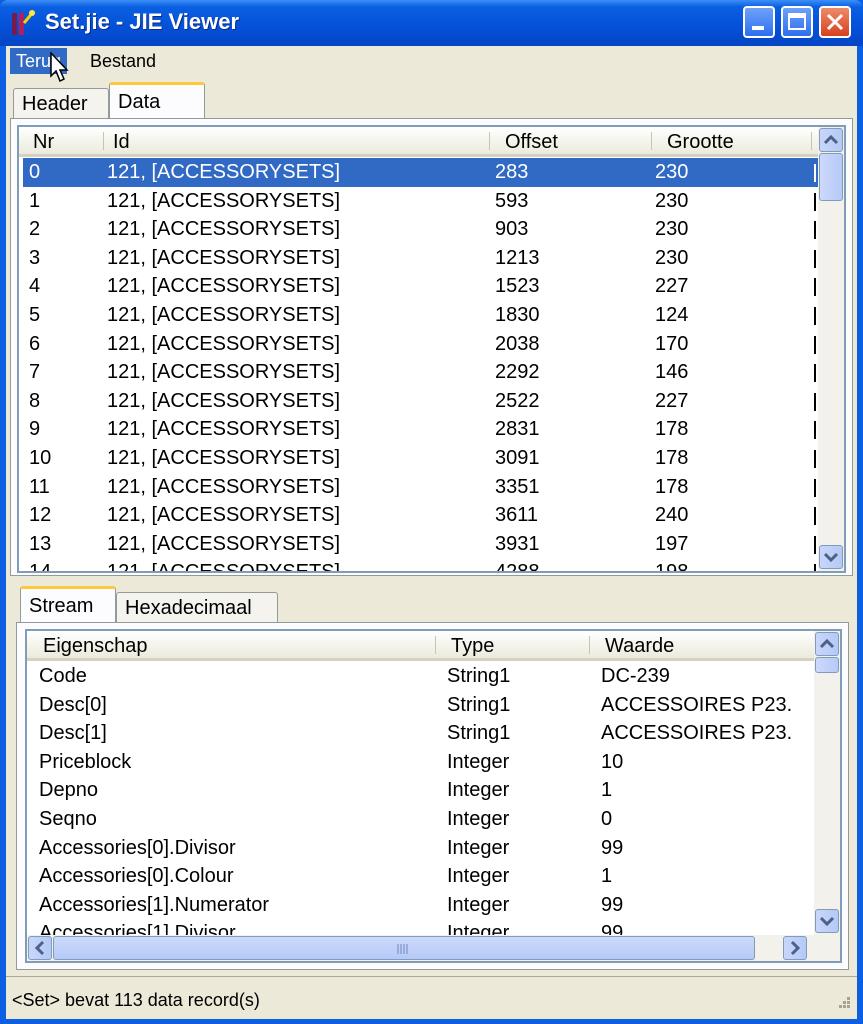 Image resolution: width=863 pixels, height=1024 pixels. Describe the element at coordinates (420, 487) in the screenshot. I see `table-row: 11 121, [ACCESSORYSETS] 3351 178` at that location.